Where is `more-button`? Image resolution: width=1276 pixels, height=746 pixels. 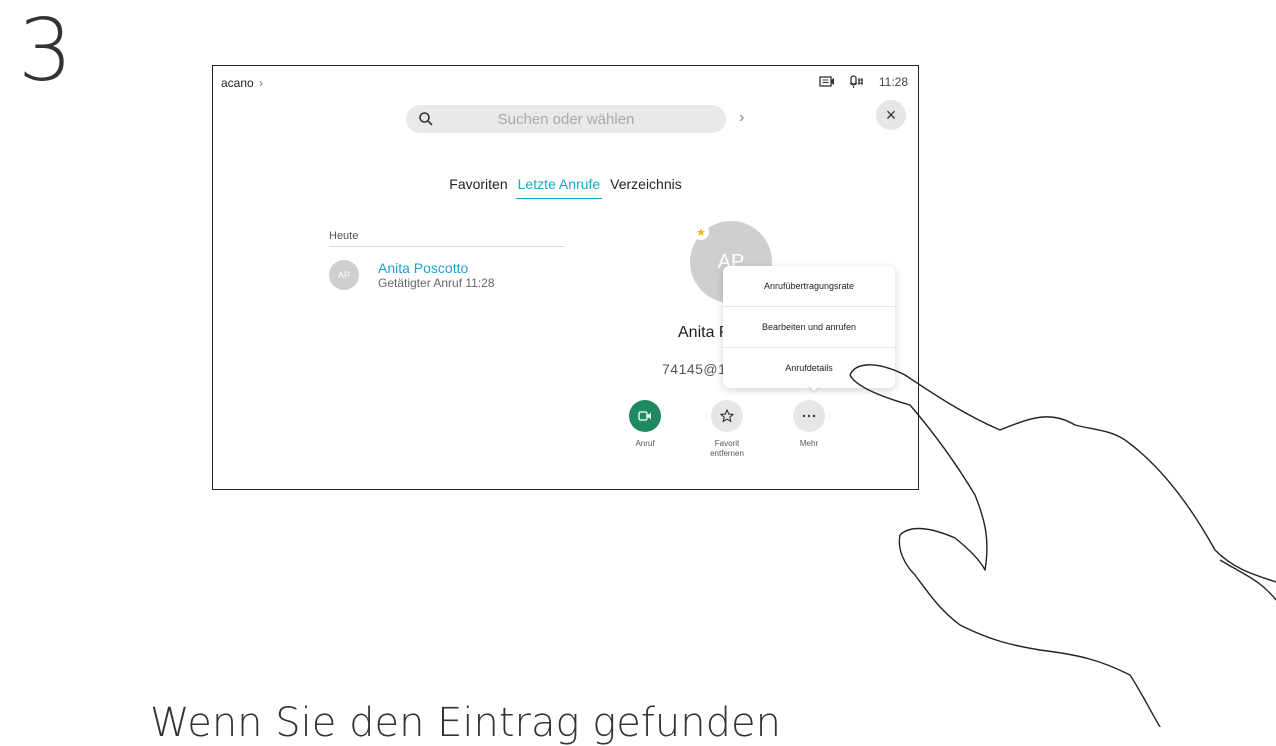
more-button is located at coordinates (809, 416).